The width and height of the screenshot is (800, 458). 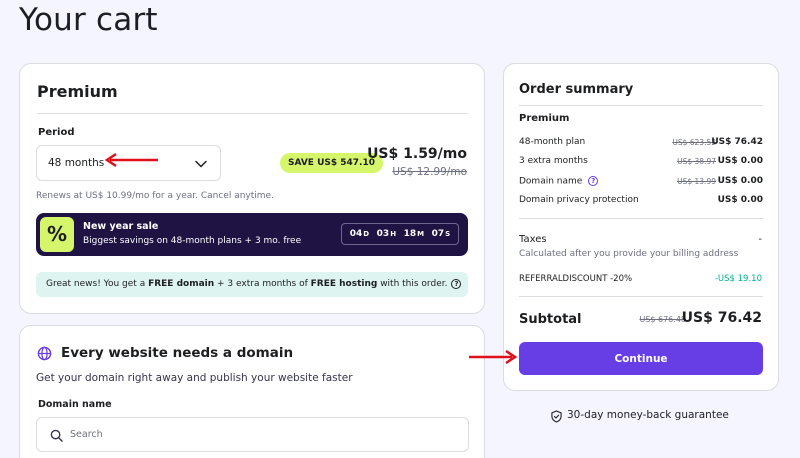 What do you see at coordinates (593, 181) in the screenshot?
I see `info-icon: ?` at bounding box center [593, 181].